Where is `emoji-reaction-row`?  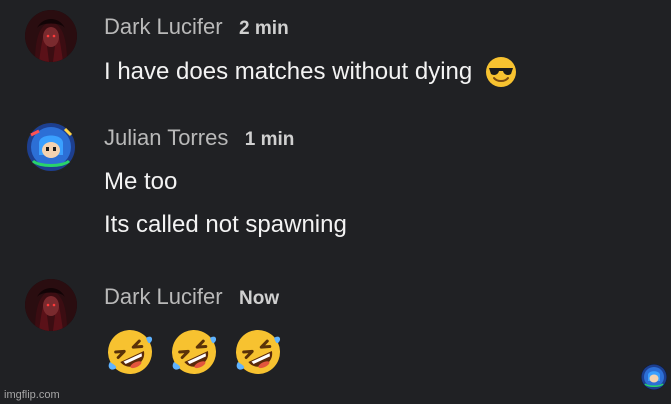 emoji-reaction-row is located at coordinates (194, 352).